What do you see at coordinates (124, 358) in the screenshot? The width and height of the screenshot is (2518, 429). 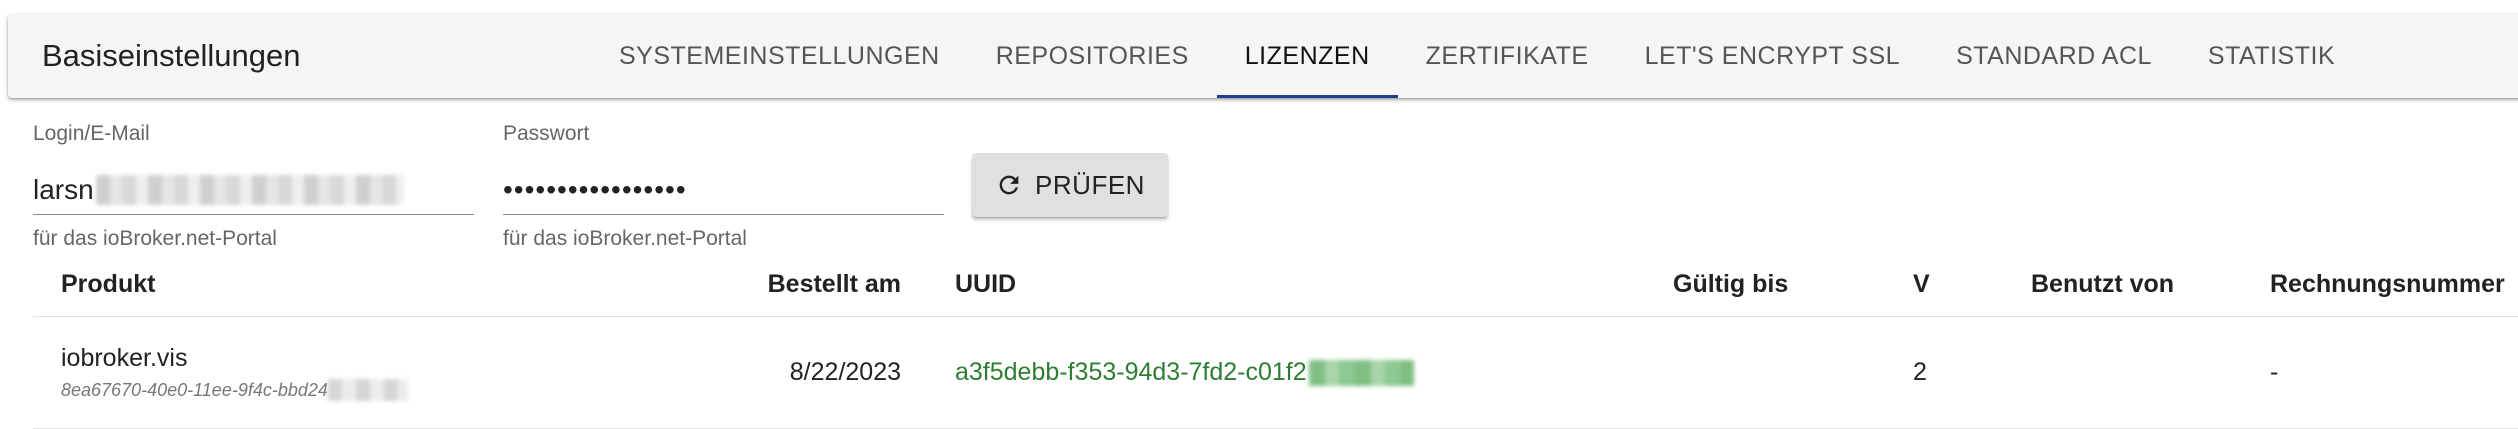 I see `product-name: iobroker.vis` at bounding box center [124, 358].